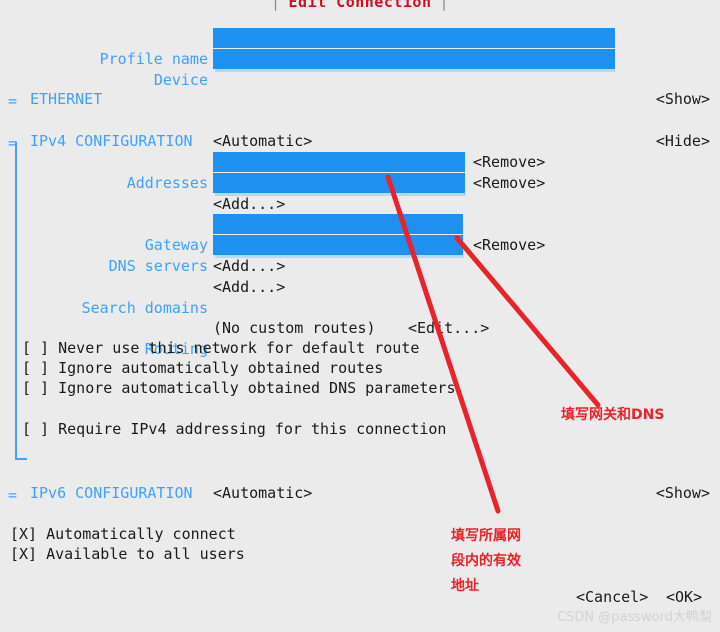 This screenshot has width=720, height=632. Describe the element at coordinates (338, 245) in the screenshot. I see `ipv4-dns-input: 114.114.114.114` at that location.